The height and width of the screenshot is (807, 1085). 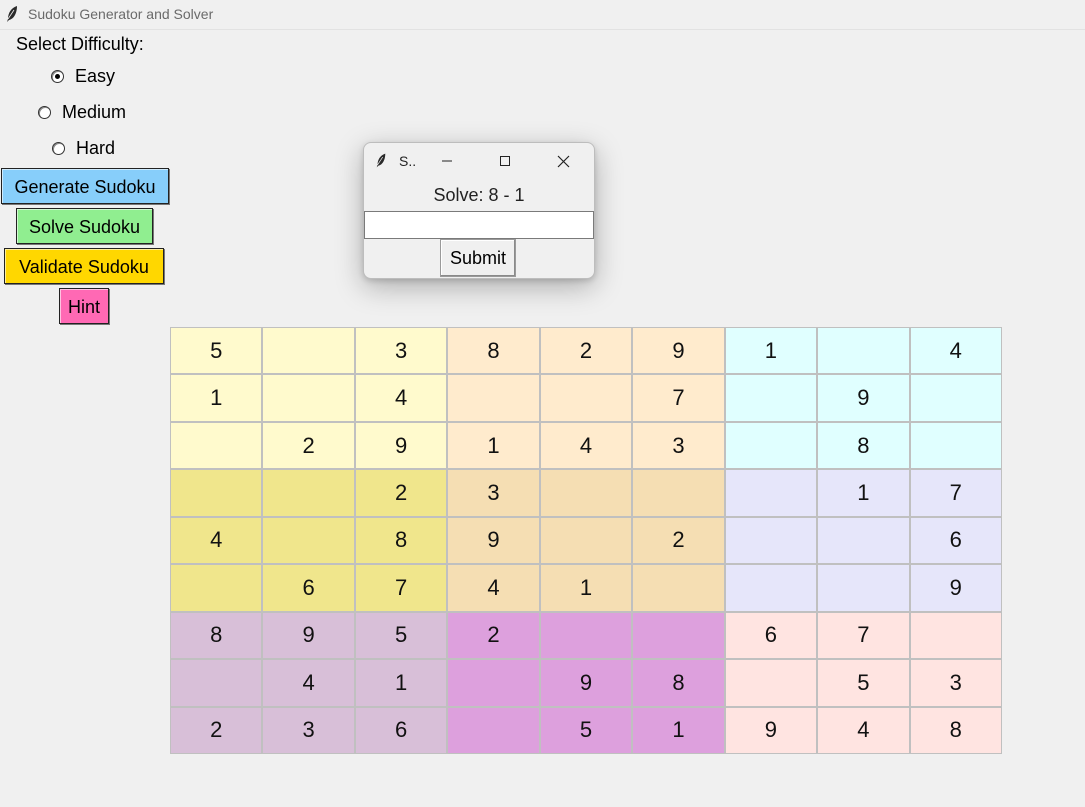 What do you see at coordinates (85, 186) in the screenshot?
I see `generate-sudoku-button: Generate Sudoku` at bounding box center [85, 186].